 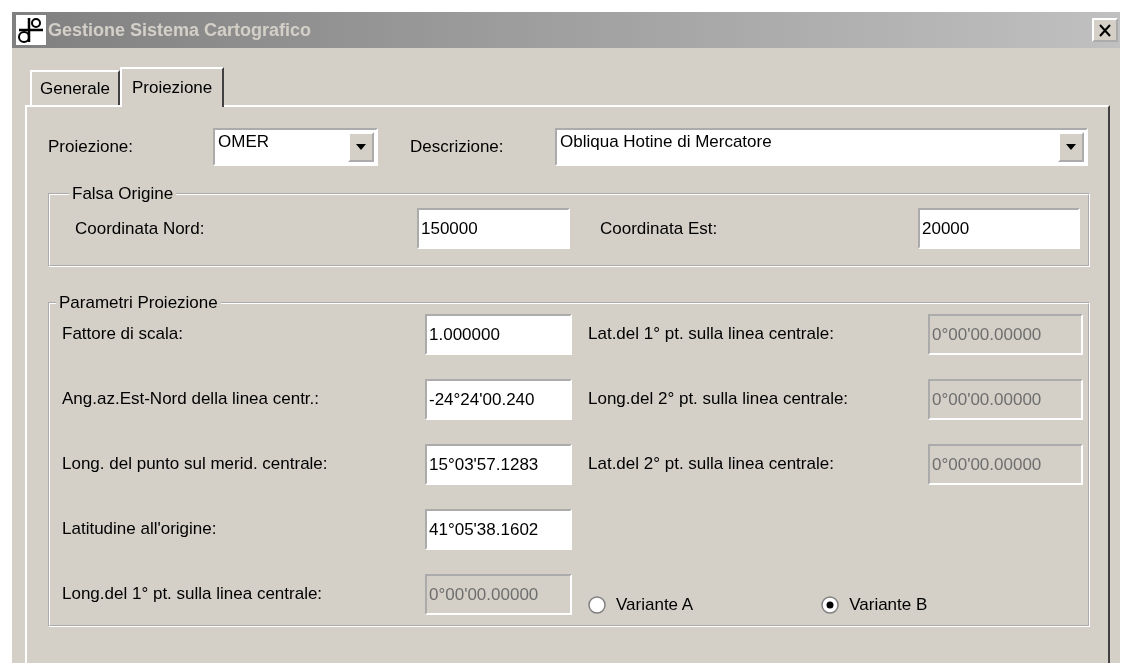 What do you see at coordinates (498, 334) in the screenshot?
I see `text-field: 1.000000` at bounding box center [498, 334].